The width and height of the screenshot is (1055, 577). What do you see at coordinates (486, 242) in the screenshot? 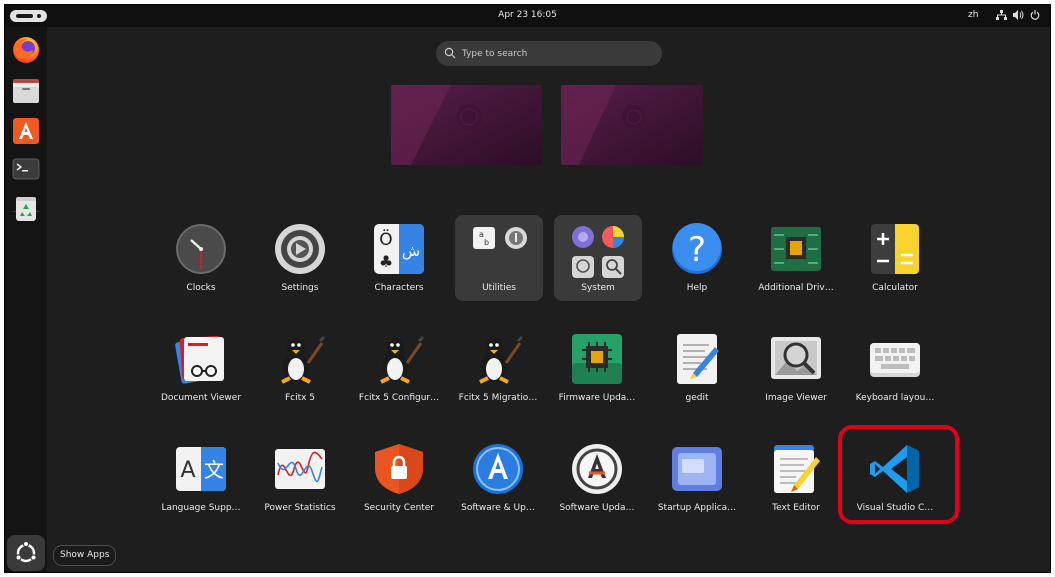
I see `svg-text: b` at bounding box center [486, 242].